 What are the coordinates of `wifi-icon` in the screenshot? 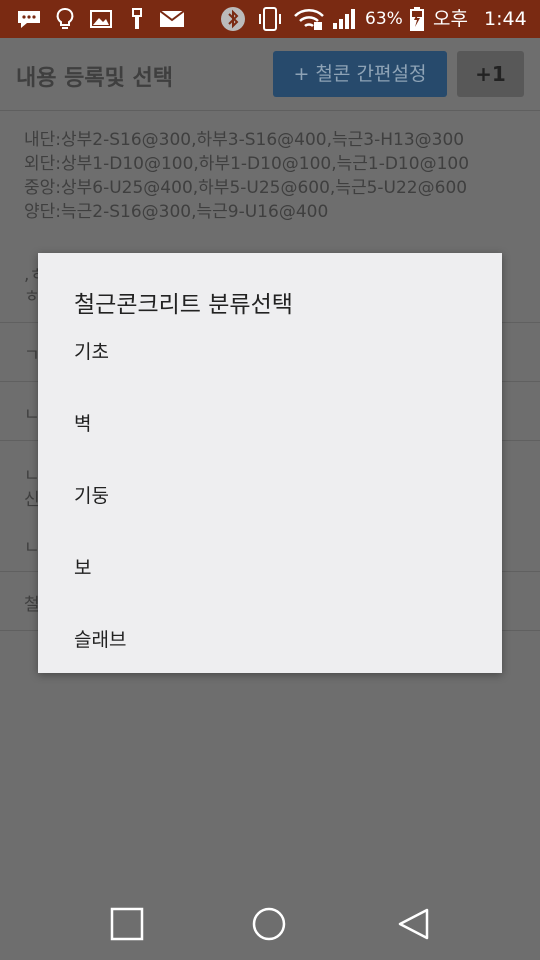 It's located at (309, 19).